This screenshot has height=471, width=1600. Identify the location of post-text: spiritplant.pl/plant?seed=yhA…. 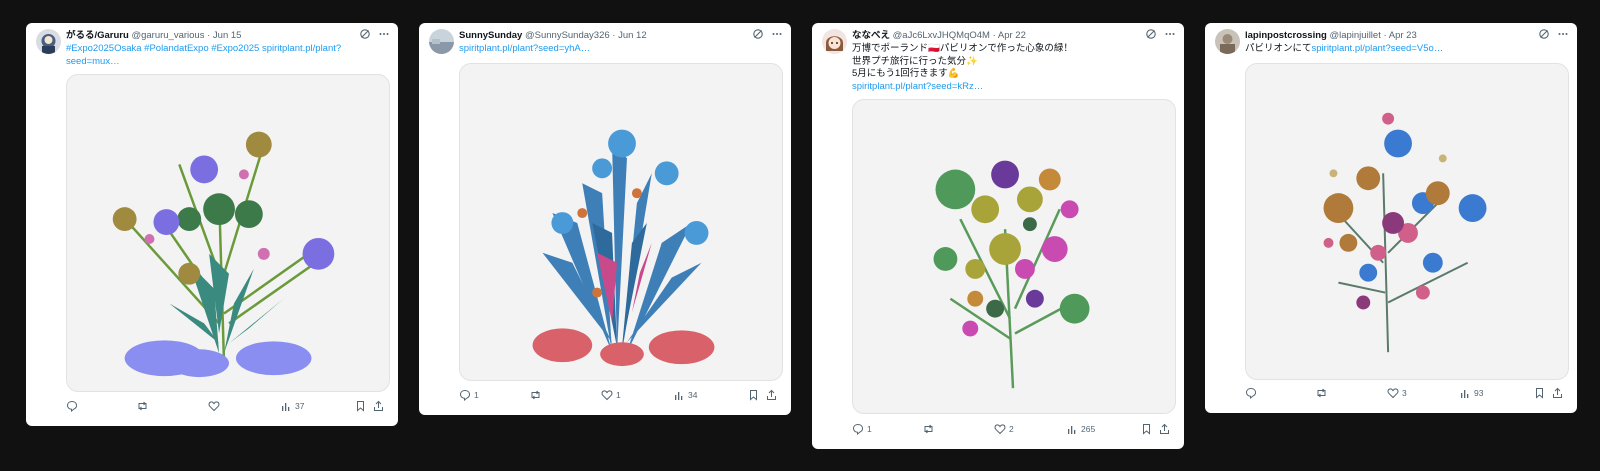
(618, 49).